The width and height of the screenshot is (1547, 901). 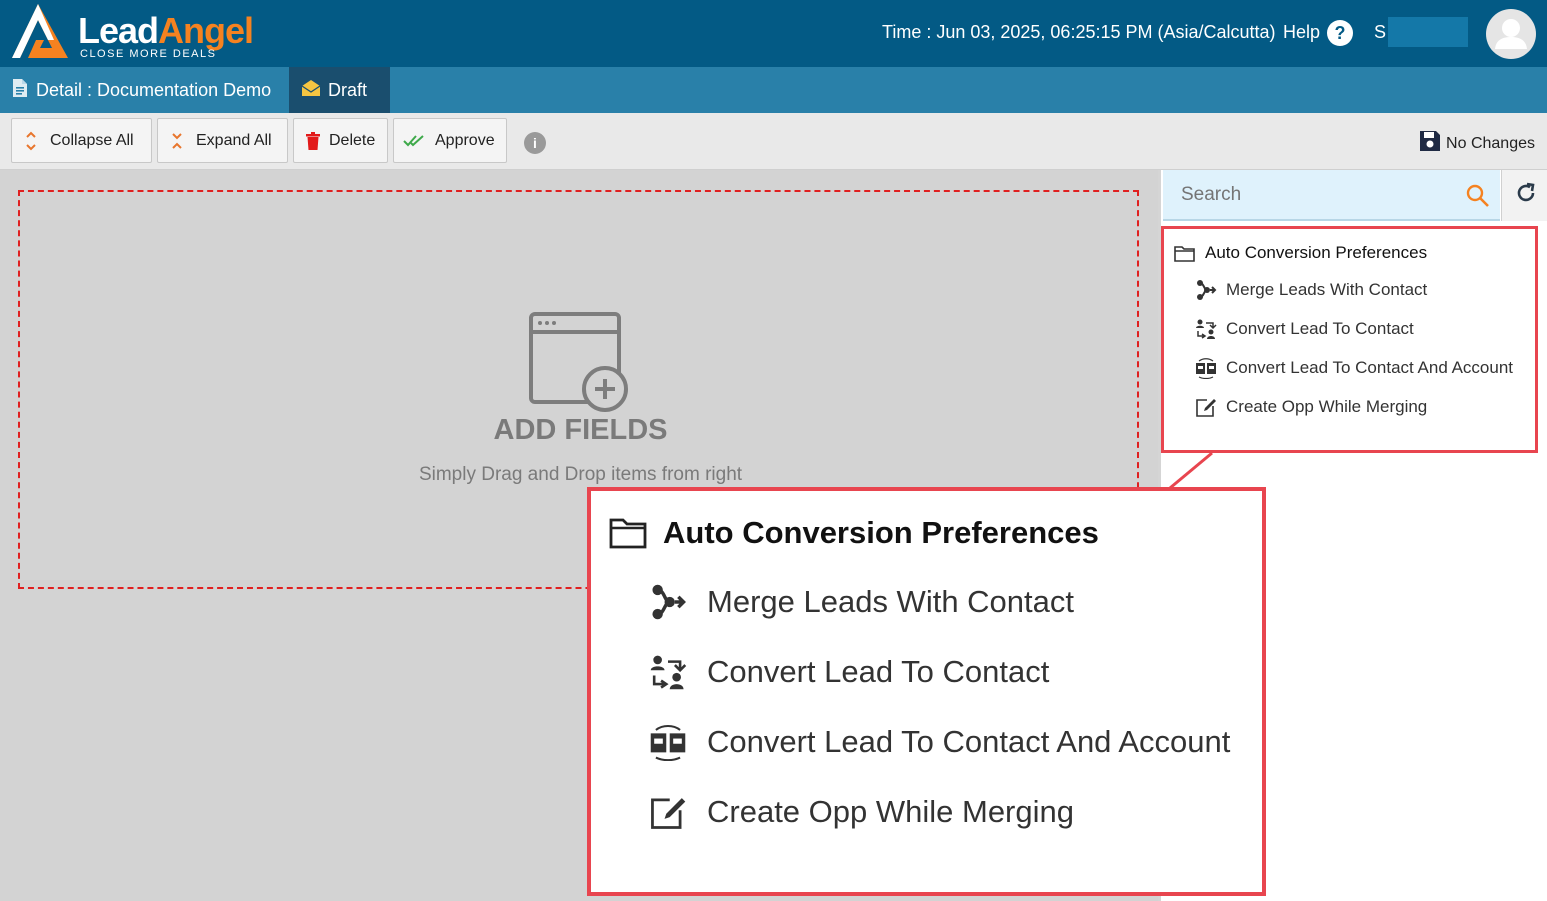 I want to click on zoom-item-convert-account: Convert Lead To Contact And Account, so click(x=939, y=742).